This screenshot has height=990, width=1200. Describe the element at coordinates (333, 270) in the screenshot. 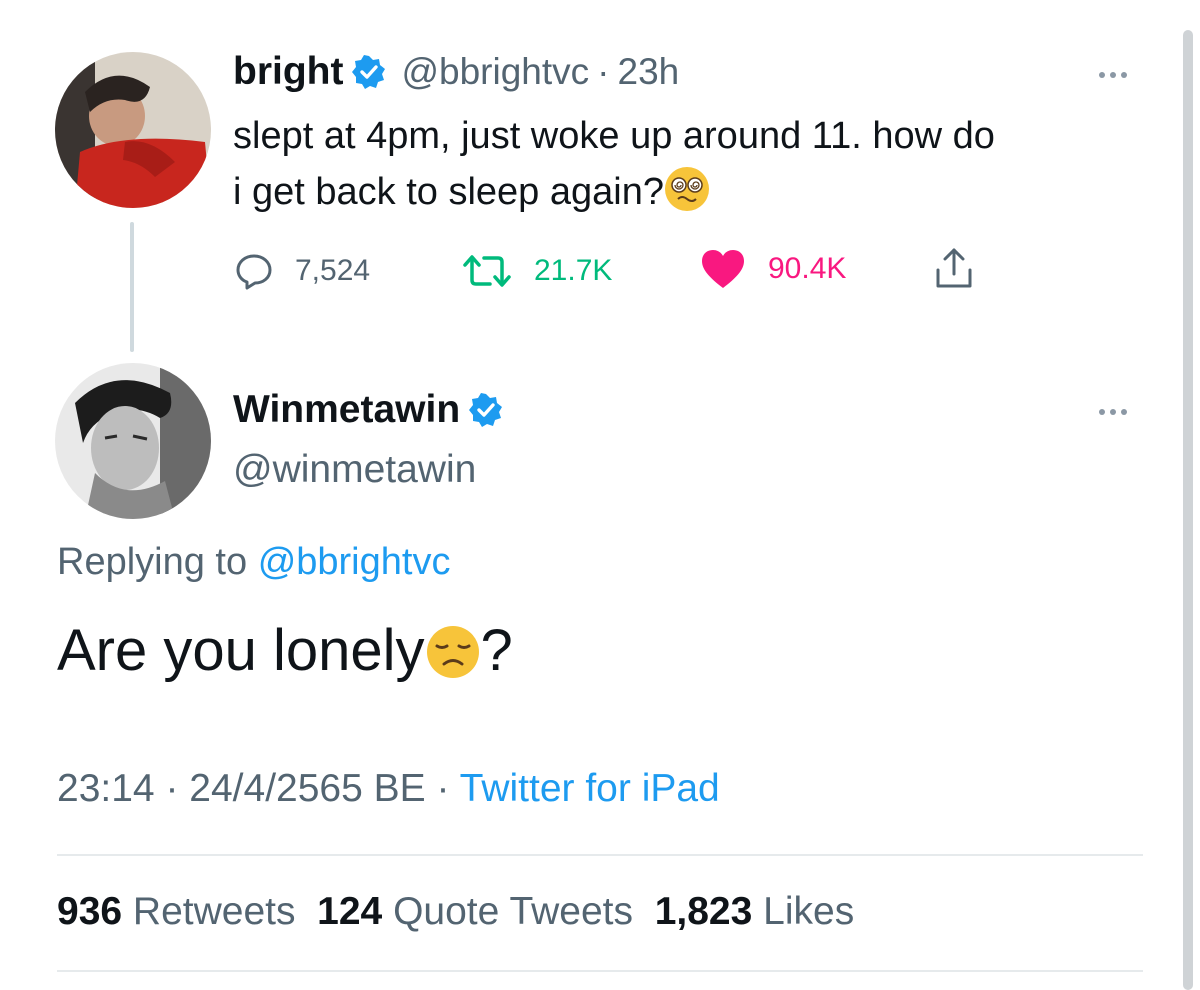

I see `reply-count: 7,524` at that location.